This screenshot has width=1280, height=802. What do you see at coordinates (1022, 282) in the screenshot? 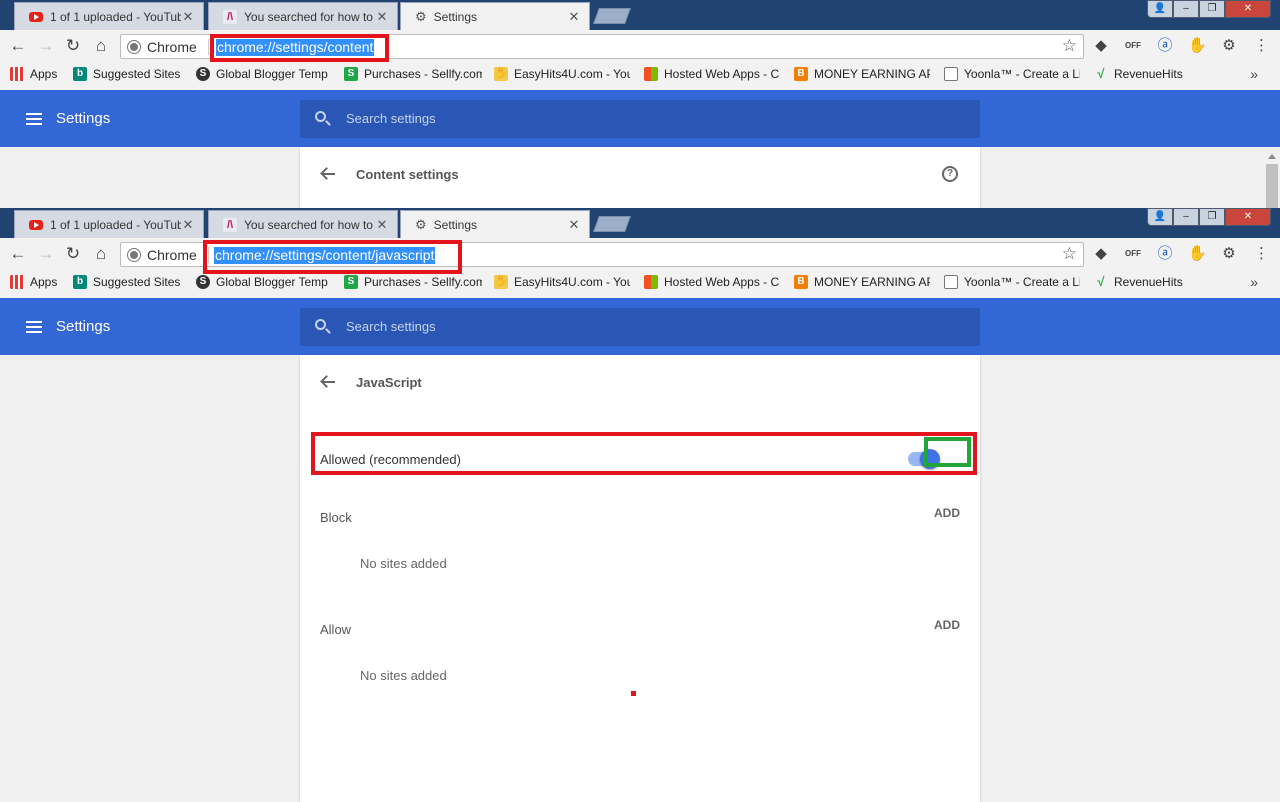
I see `bookmark-label: Yoonla™ - Create a Li` at bounding box center [1022, 282].